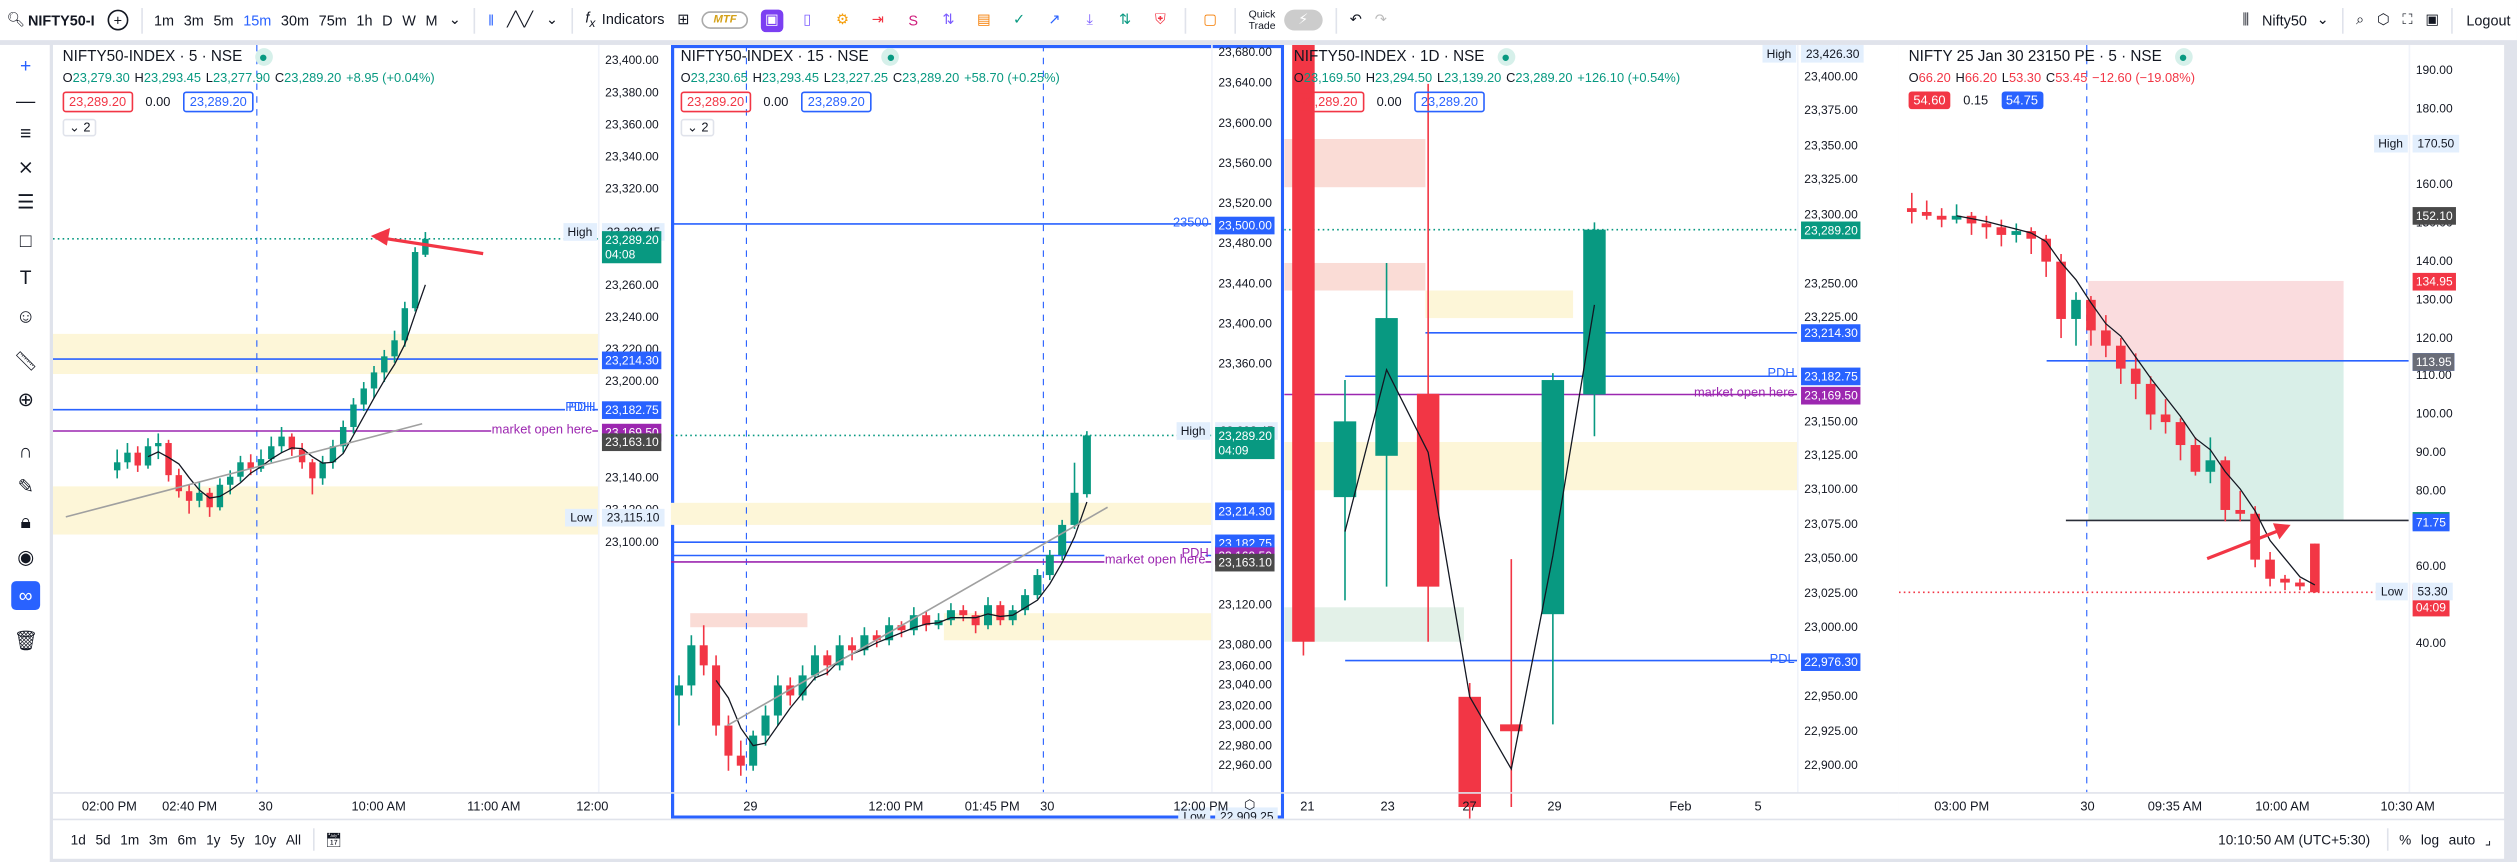 The image size is (2517, 862). What do you see at coordinates (78, 839) in the screenshot?
I see `range-1d: 1d` at bounding box center [78, 839].